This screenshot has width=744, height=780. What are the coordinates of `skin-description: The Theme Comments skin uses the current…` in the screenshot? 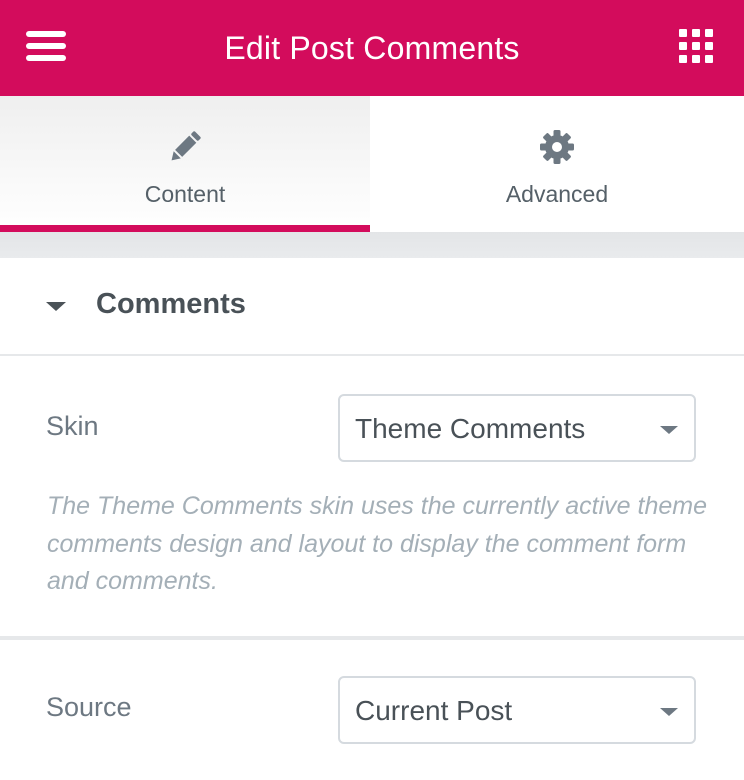 It's located at (377, 543).